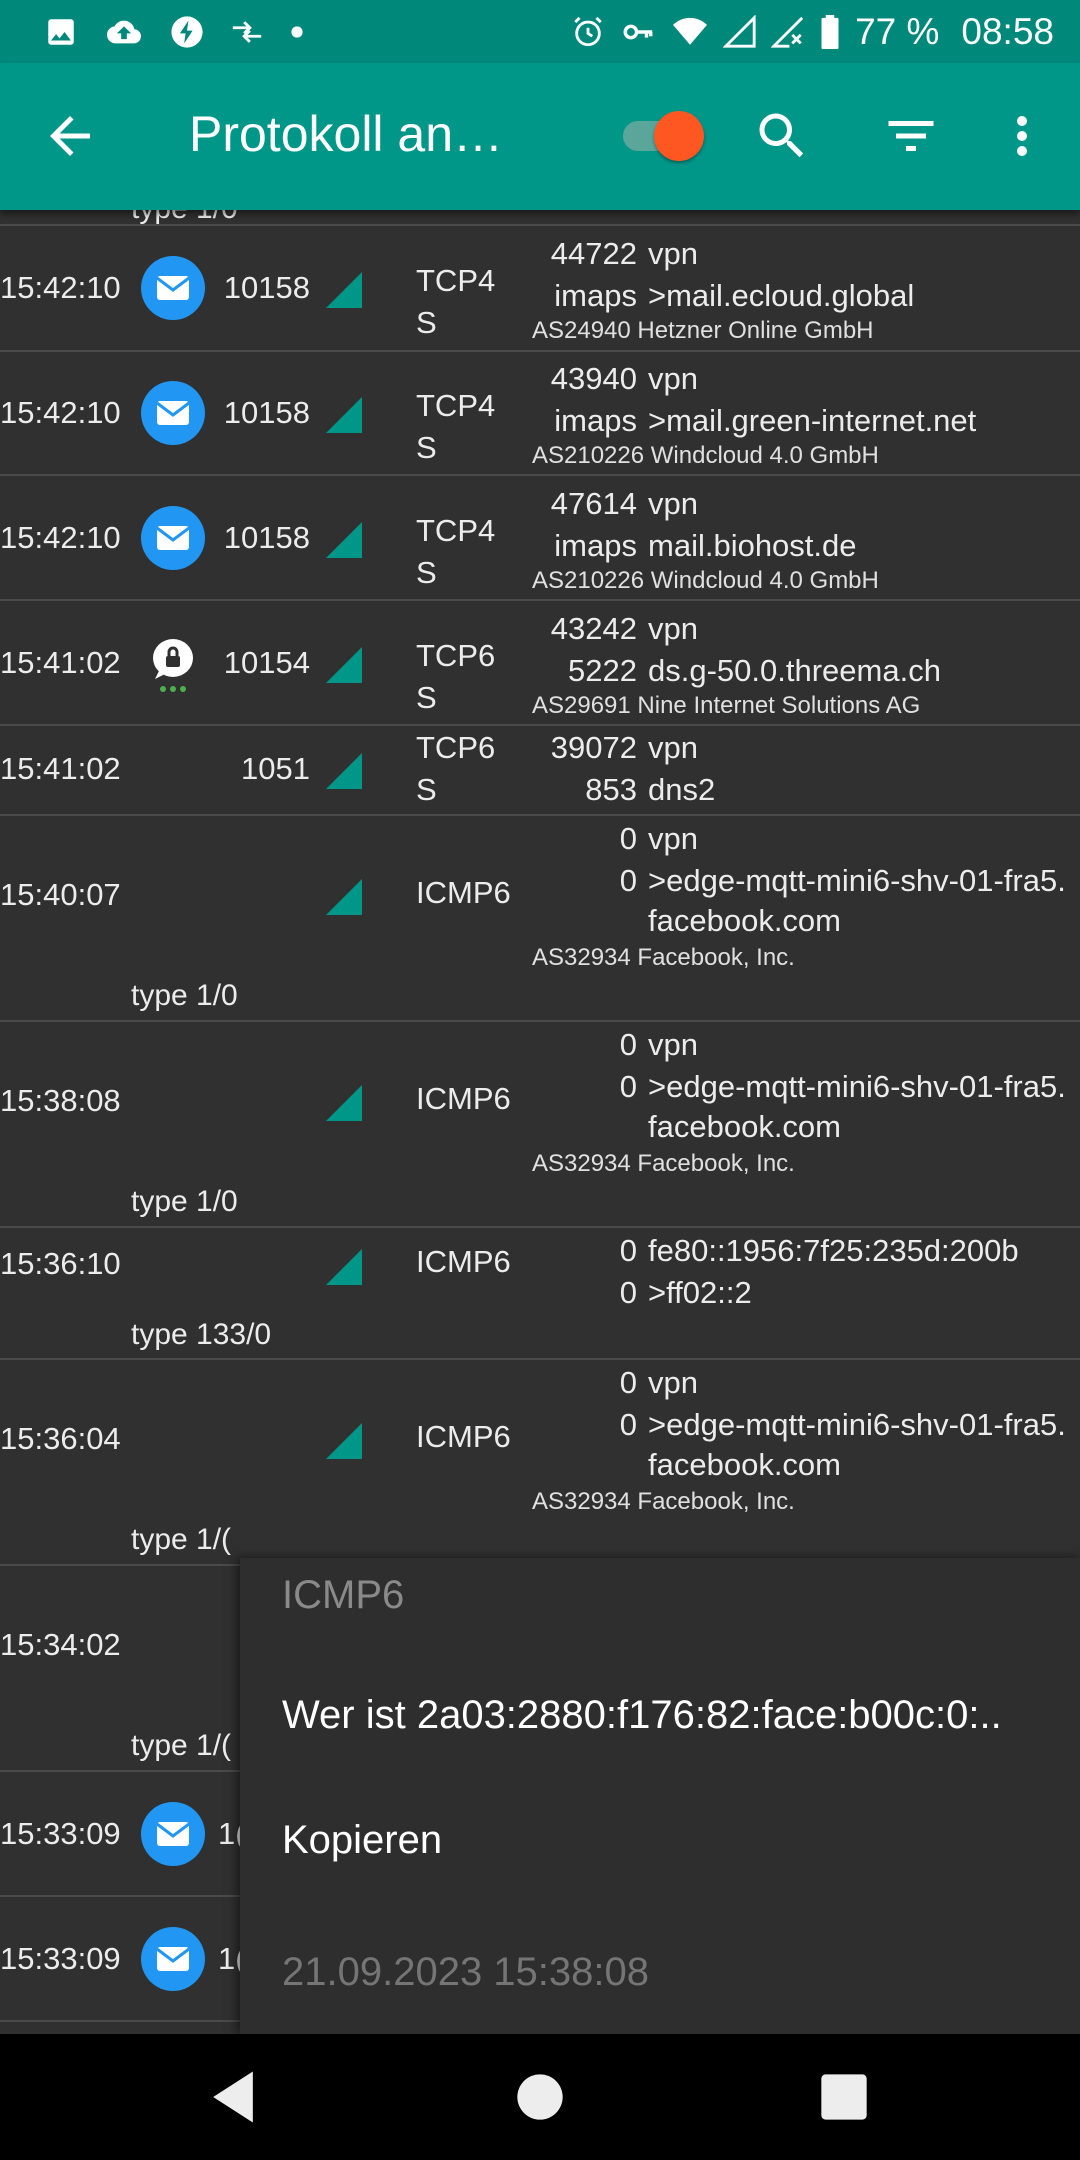 This screenshot has height=2160, width=1080. Describe the element at coordinates (61, 32) in the screenshot. I see `image-icon` at that location.